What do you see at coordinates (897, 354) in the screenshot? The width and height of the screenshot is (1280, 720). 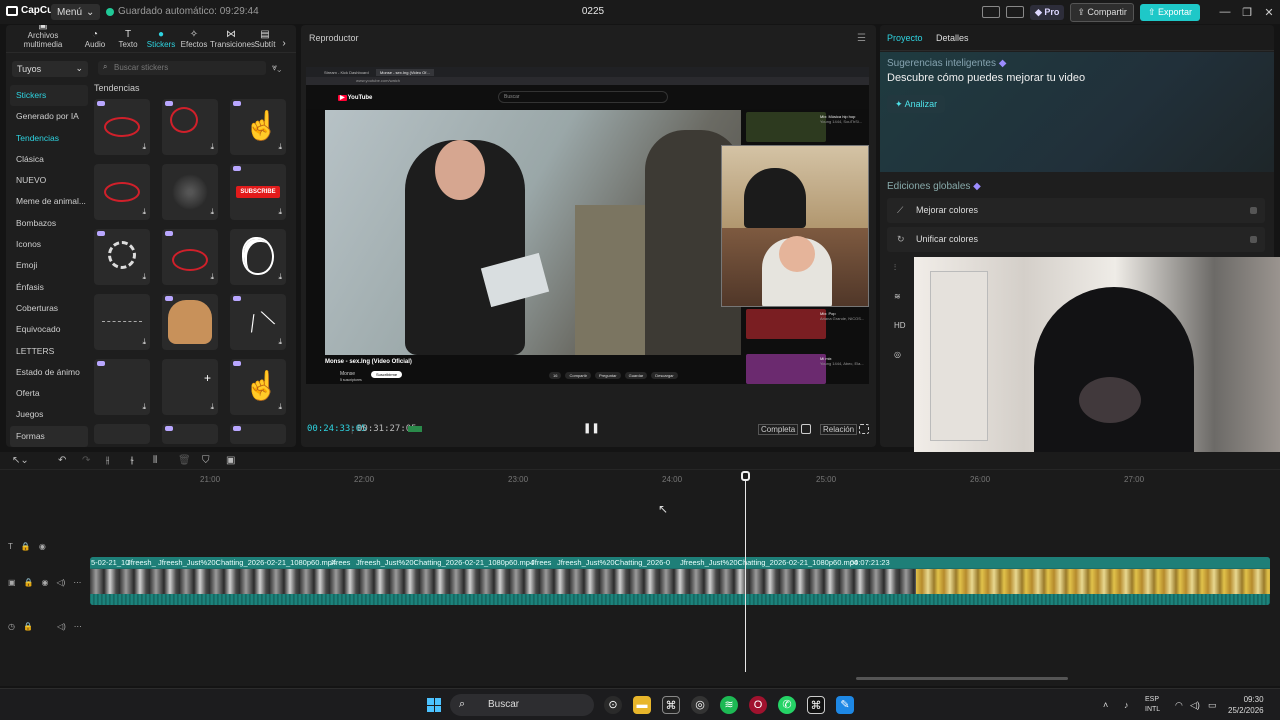 I see `stabilize-icon: ◎` at bounding box center [897, 354].